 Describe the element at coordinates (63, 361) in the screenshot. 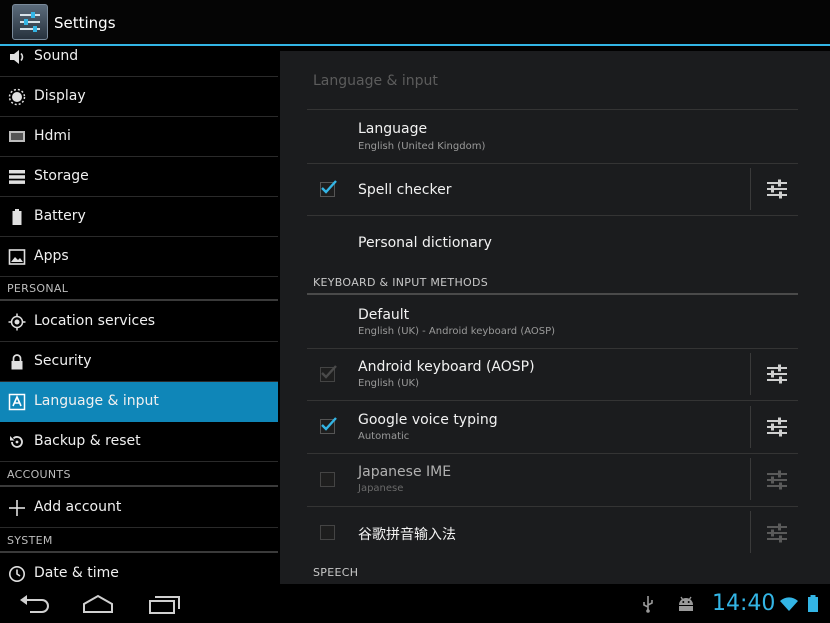

I see `sidebar-item-label: Security` at that location.